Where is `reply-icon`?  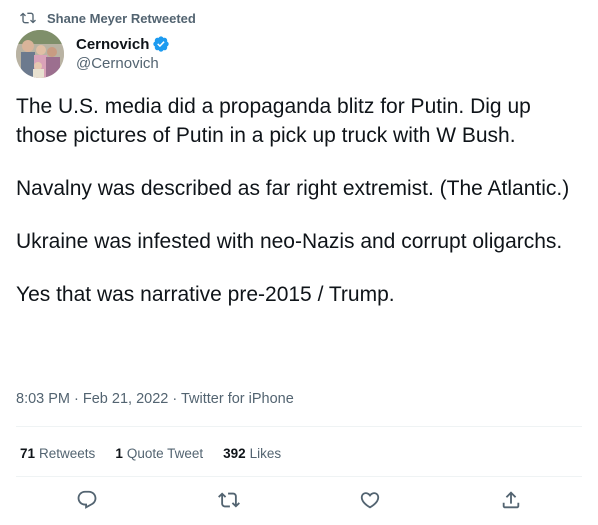
reply-icon is located at coordinates (87, 499).